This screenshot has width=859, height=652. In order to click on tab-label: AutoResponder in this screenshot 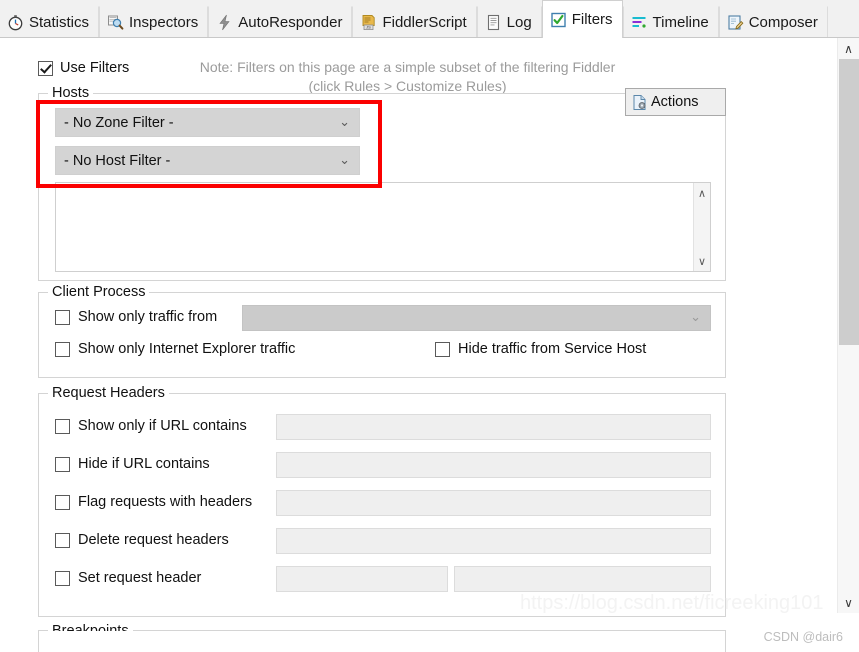, I will do `click(290, 22)`.